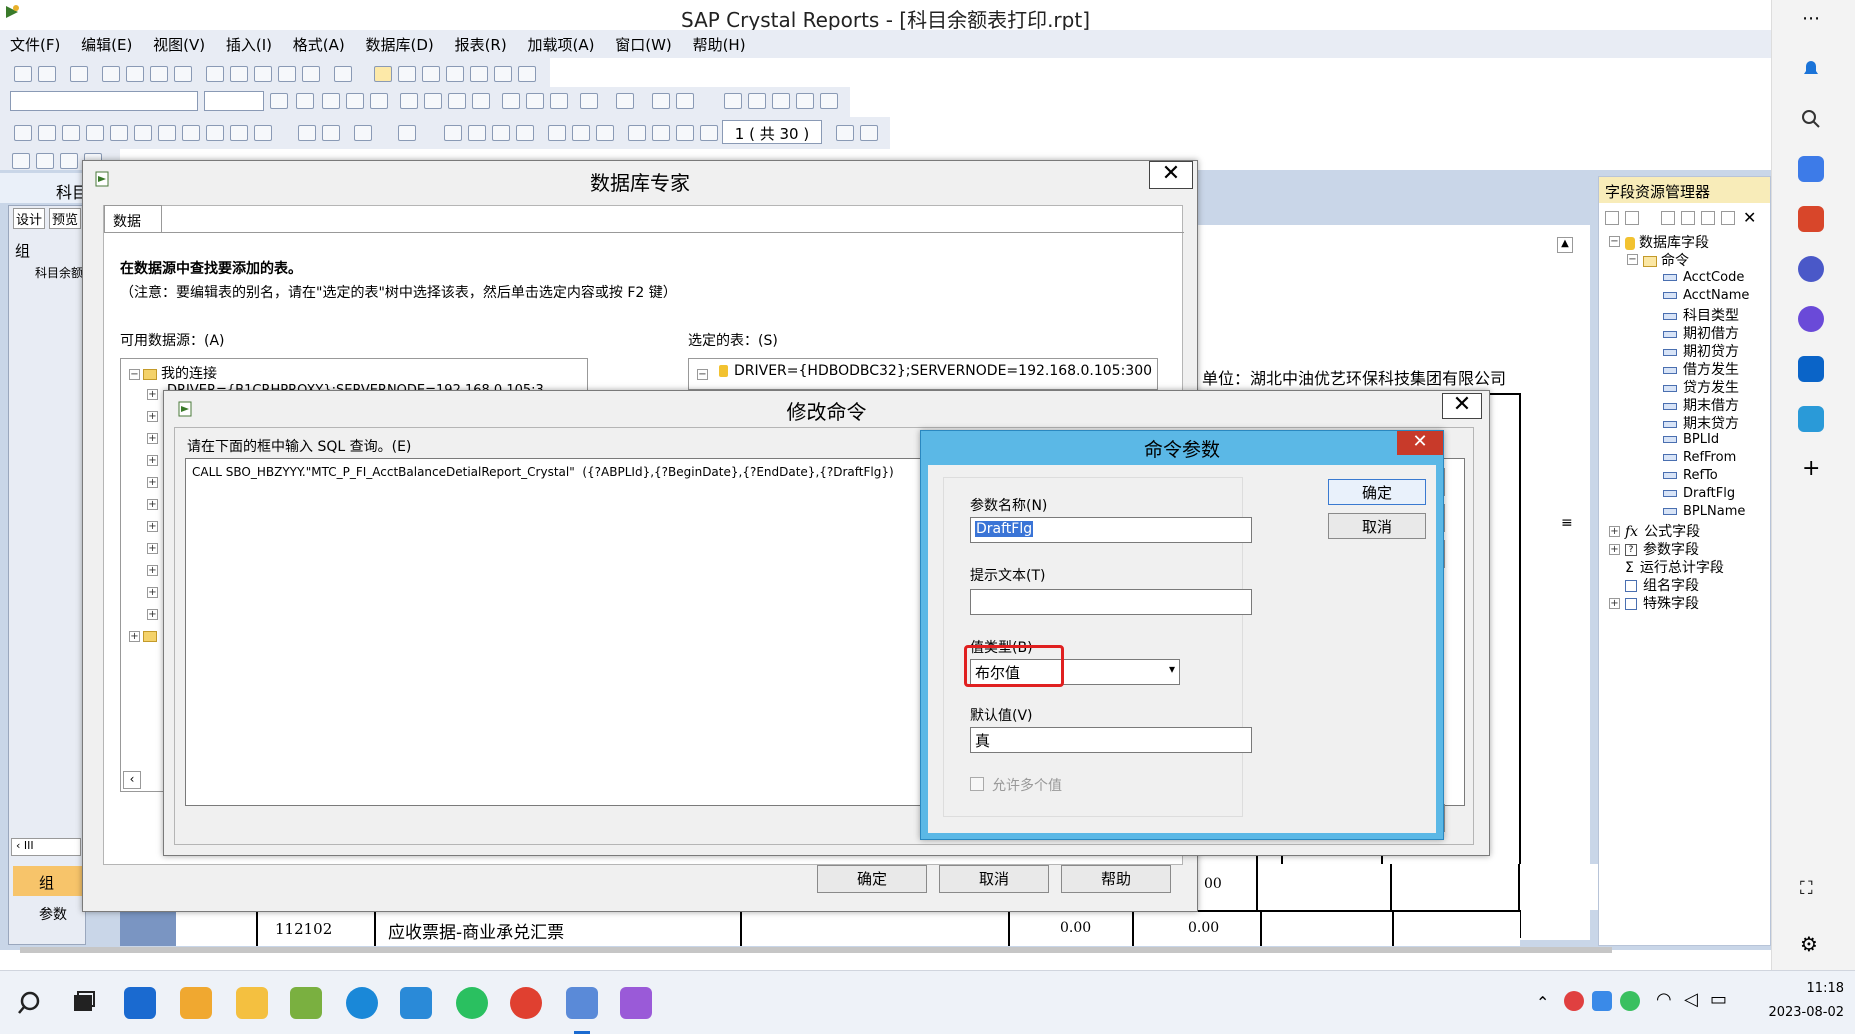  What do you see at coordinates (1542, 1002) in the screenshot?
I see `chevron-up-icon: ⌃` at bounding box center [1542, 1002].